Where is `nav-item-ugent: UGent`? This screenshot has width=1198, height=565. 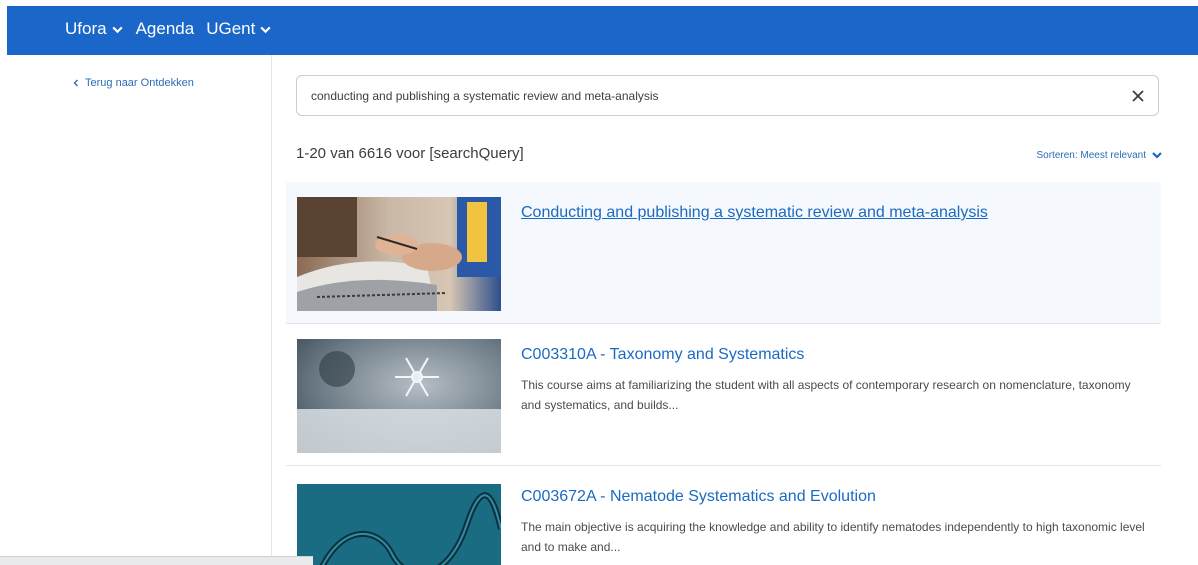 nav-item-ugent: UGent is located at coordinates (239, 29).